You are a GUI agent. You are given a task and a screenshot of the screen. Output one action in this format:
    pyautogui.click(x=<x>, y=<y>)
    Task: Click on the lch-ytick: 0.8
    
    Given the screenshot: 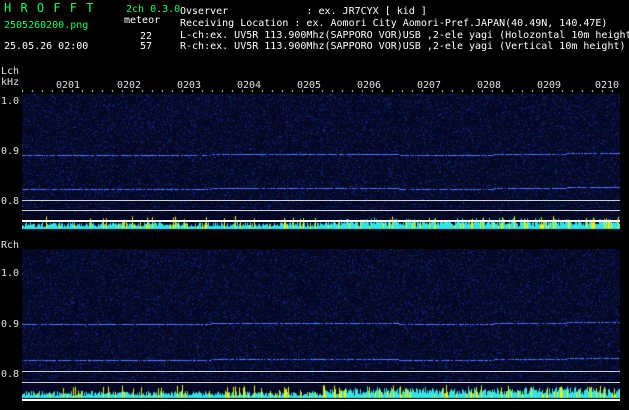 What is the action you would take?
    pyautogui.click(x=10, y=201)
    